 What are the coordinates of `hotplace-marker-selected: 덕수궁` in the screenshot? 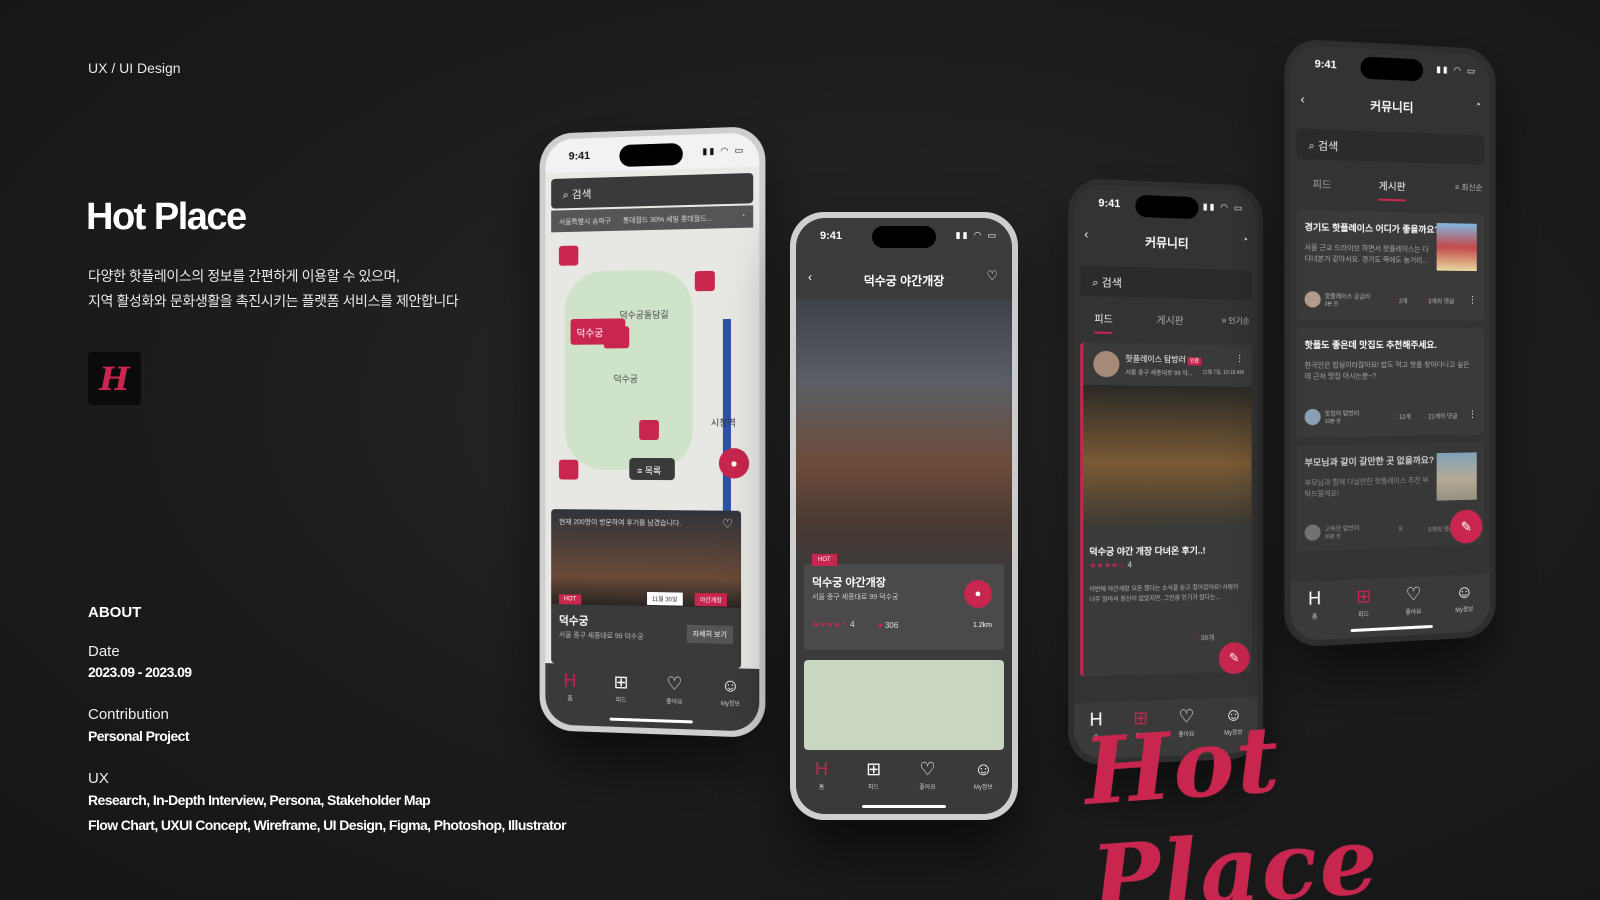 It's located at (598, 331).